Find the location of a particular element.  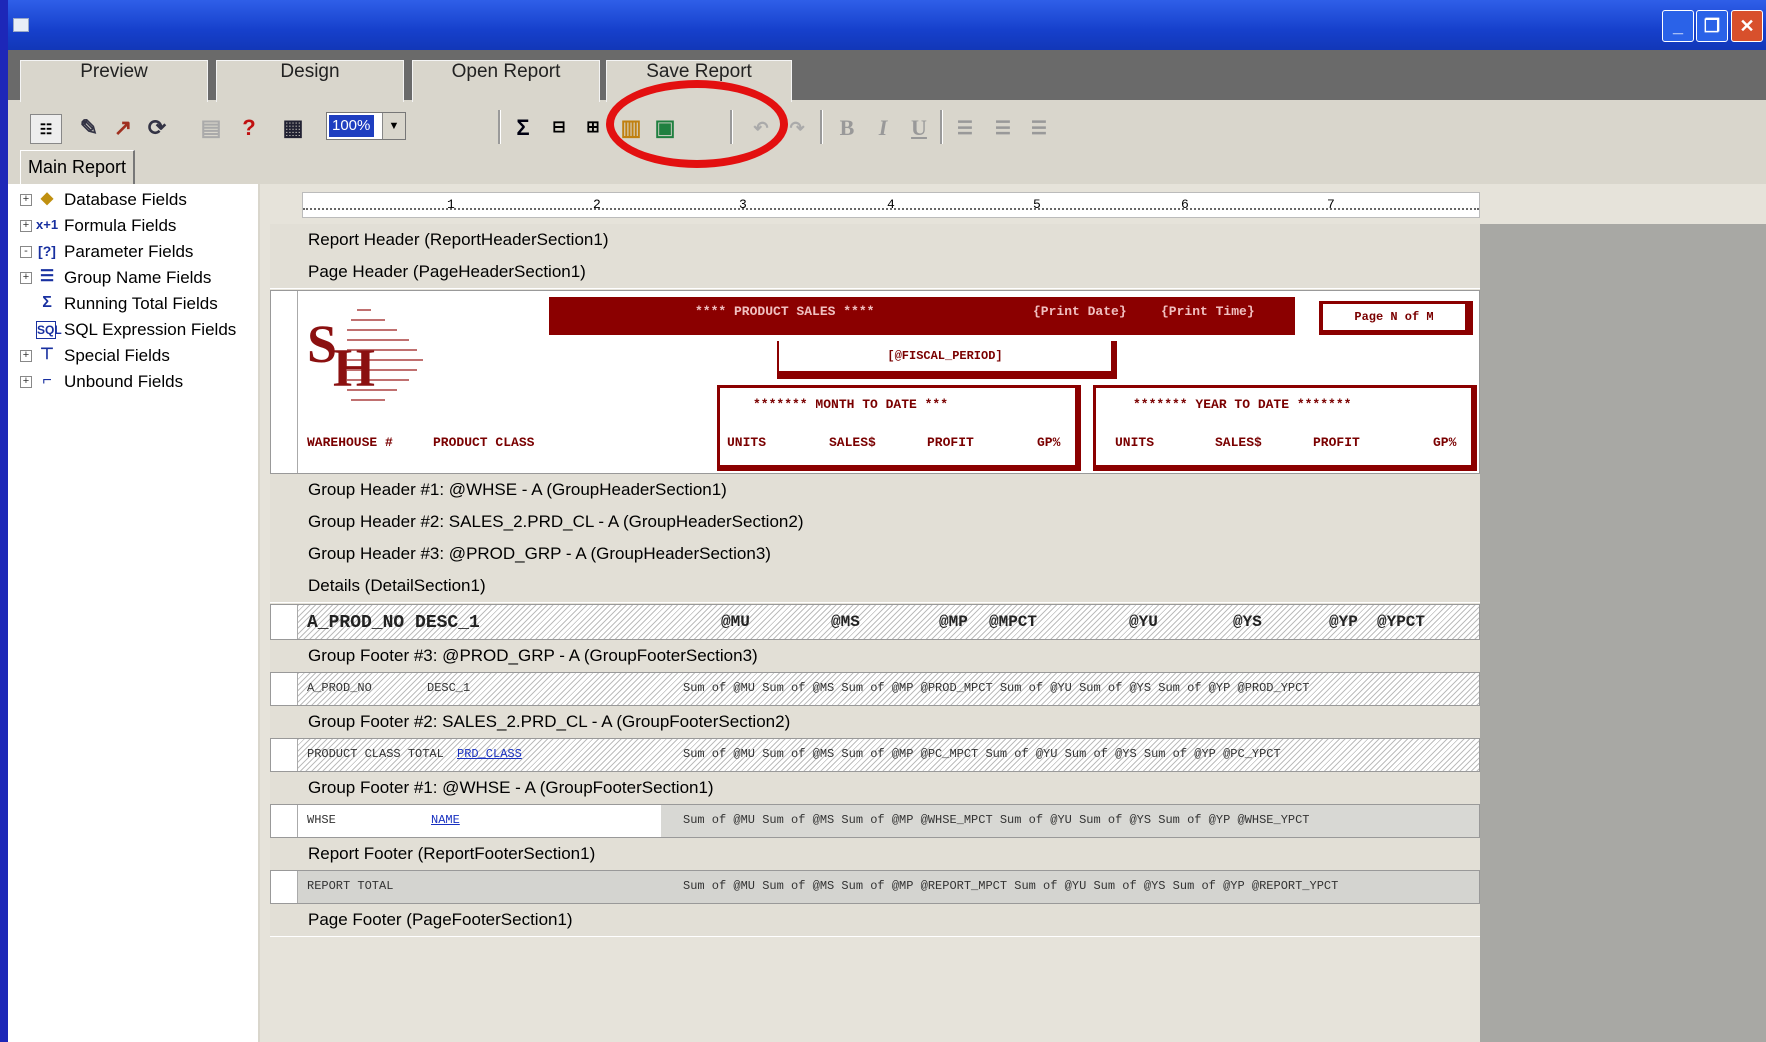

section-page-footer: Page Footer (PageFooterSection1) is located at coordinates (875, 920).